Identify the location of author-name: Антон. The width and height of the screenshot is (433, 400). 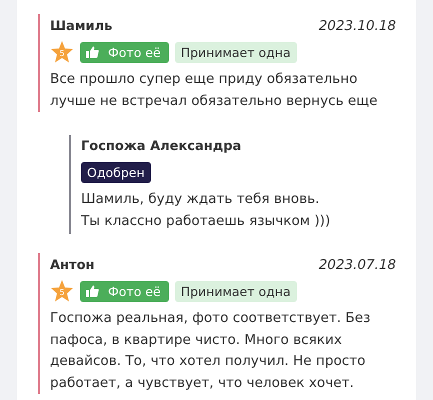
(72, 265).